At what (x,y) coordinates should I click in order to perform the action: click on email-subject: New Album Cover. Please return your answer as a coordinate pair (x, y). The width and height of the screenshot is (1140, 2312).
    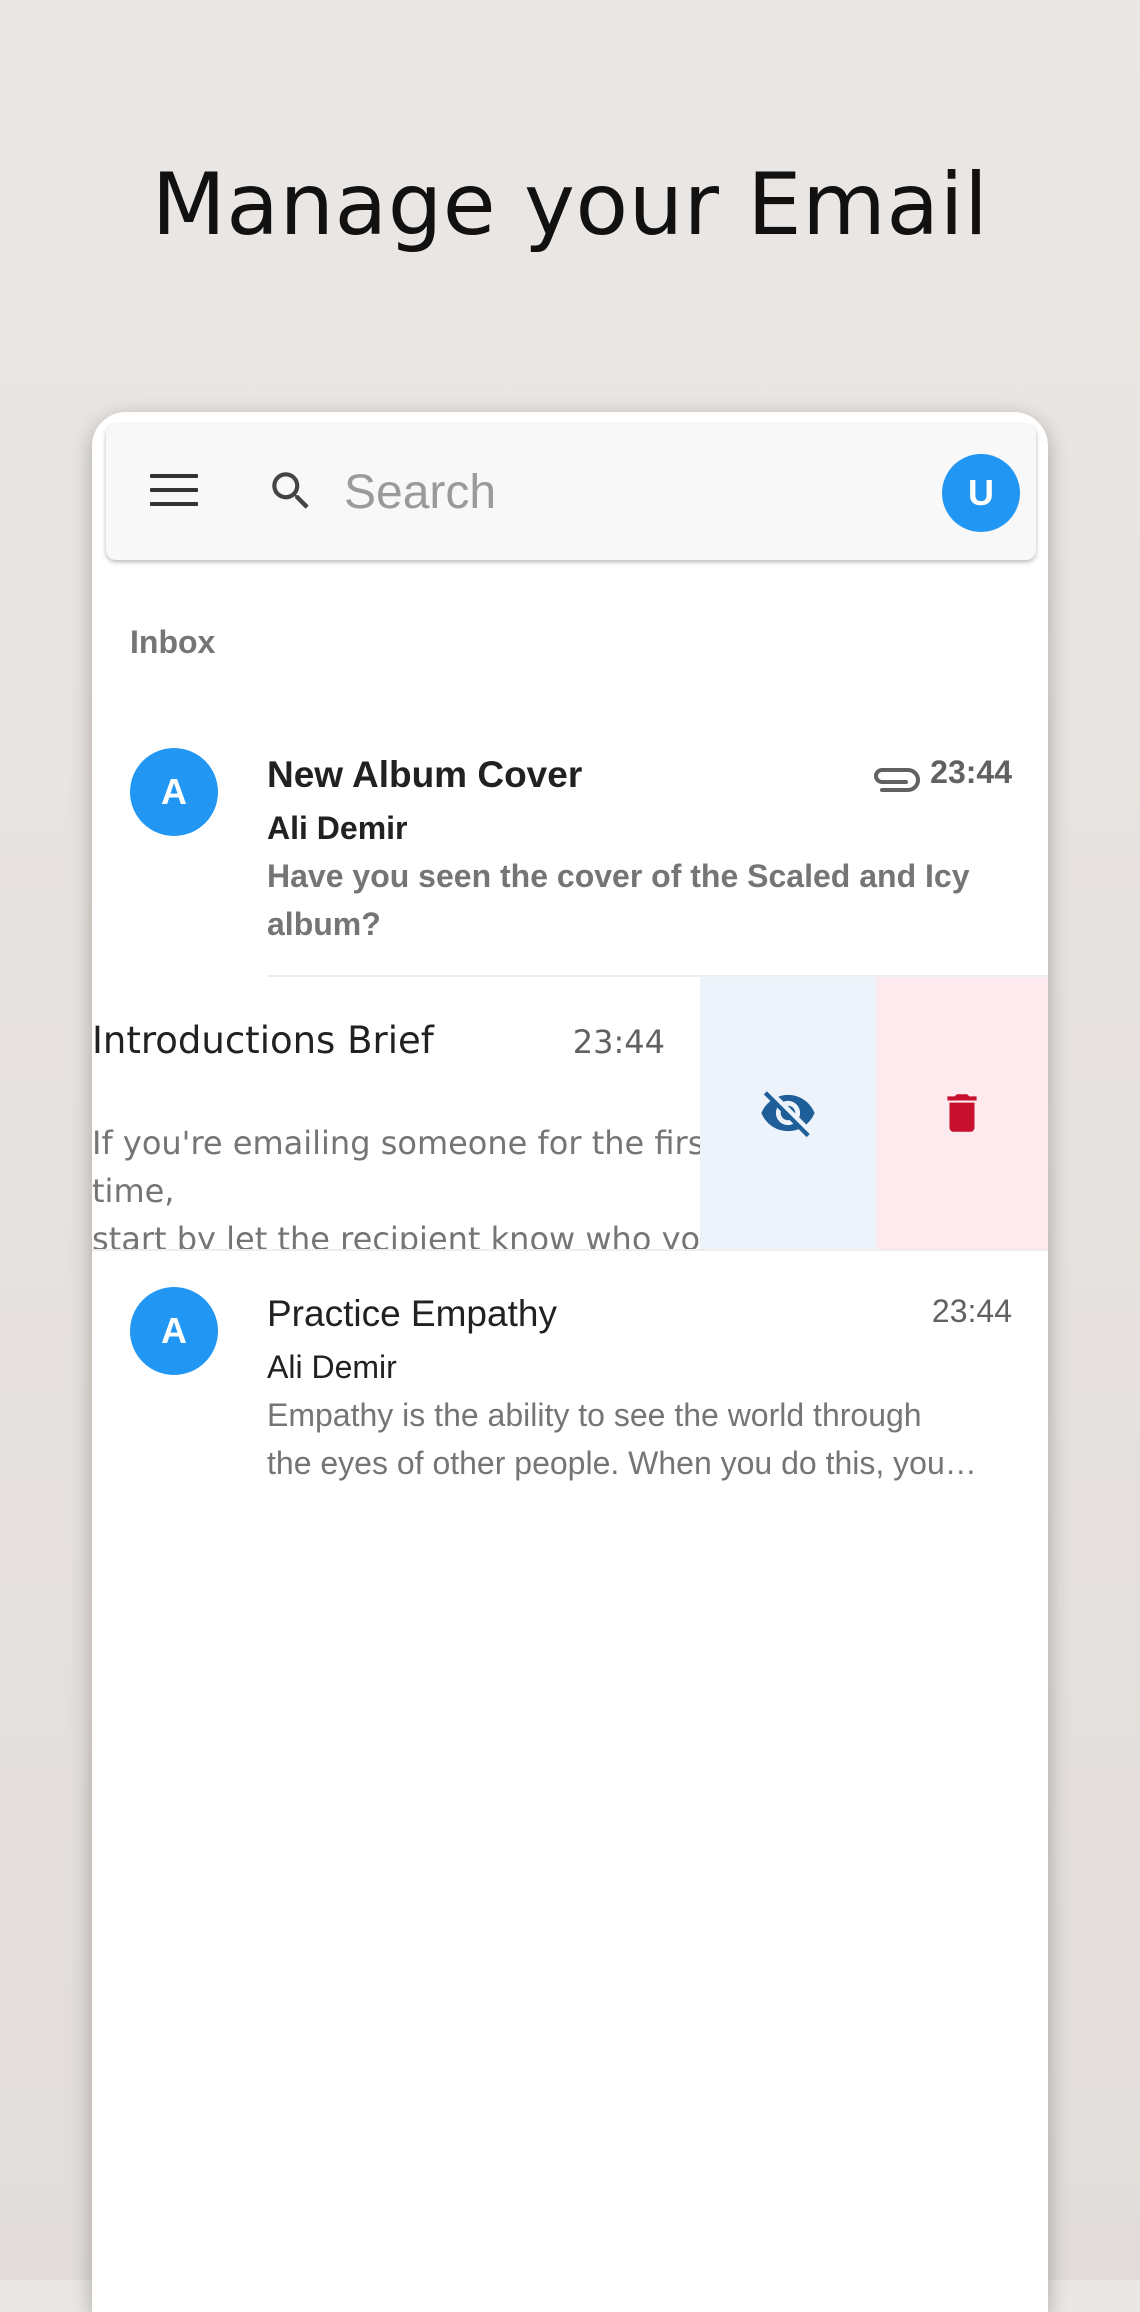
    Looking at the image, I should click on (425, 774).